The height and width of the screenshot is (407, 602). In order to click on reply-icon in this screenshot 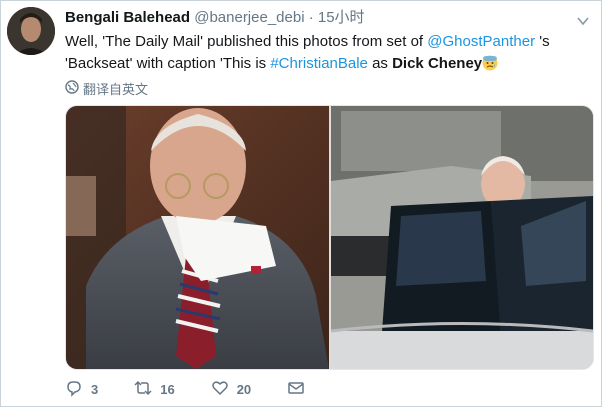, I will do `click(74, 389)`.